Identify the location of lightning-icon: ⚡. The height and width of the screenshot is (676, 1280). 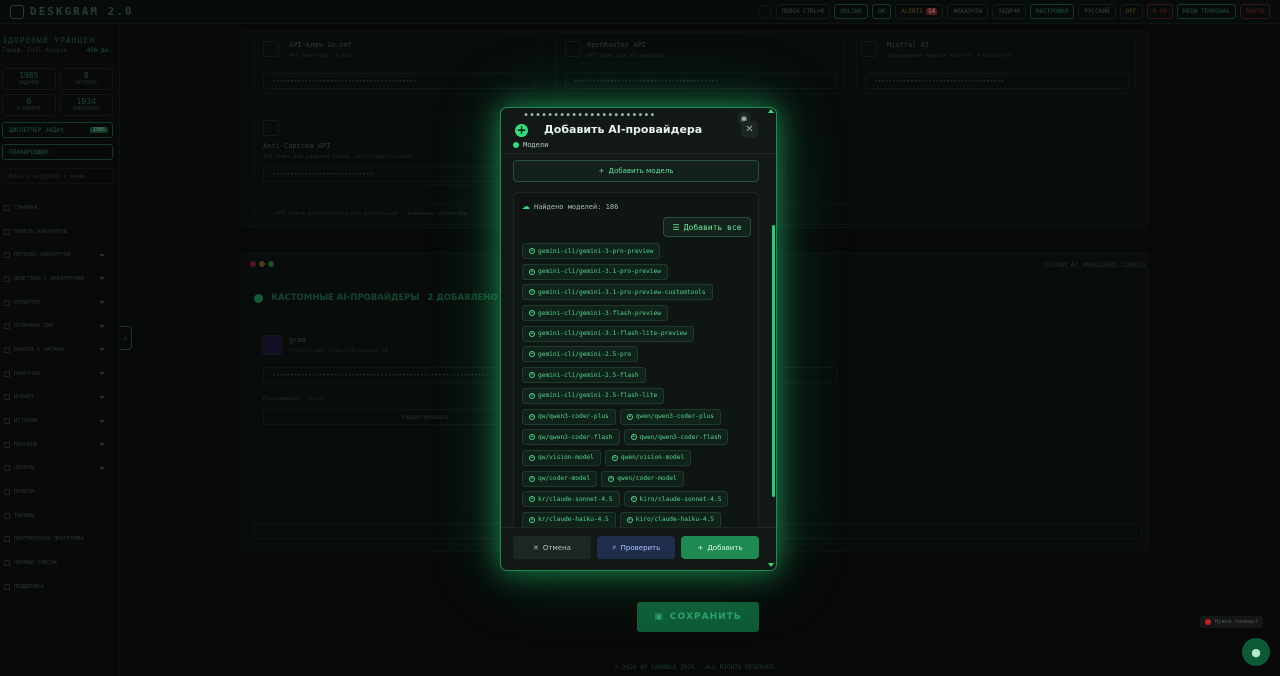
(614, 547).